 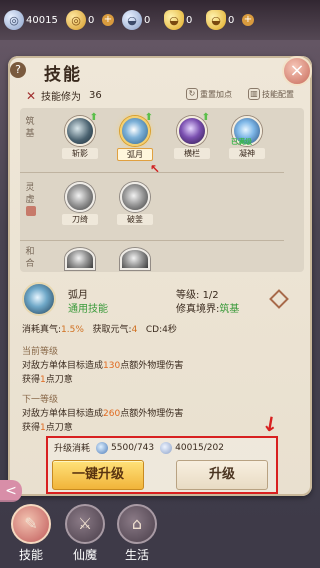 I want to click on skill-name: 刀绮, so click(x=80, y=219).